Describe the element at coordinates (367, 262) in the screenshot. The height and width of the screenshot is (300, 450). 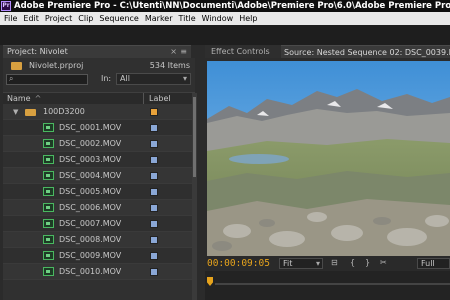
I see `mark-out-icon: }` at that location.